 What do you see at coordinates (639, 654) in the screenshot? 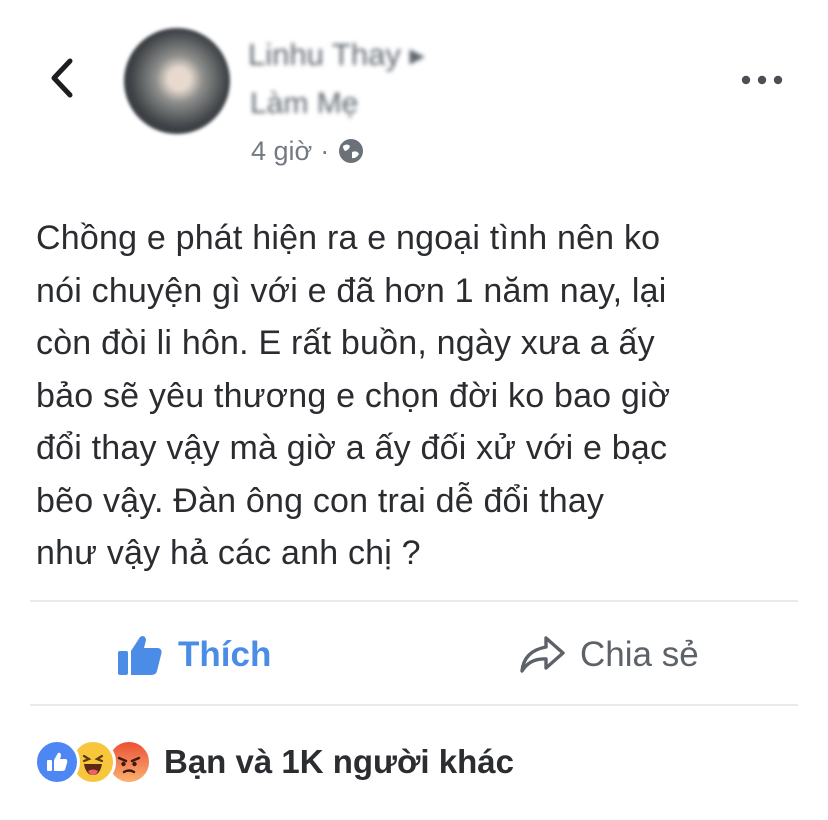
I see `share-label: Chia sẻ` at bounding box center [639, 654].